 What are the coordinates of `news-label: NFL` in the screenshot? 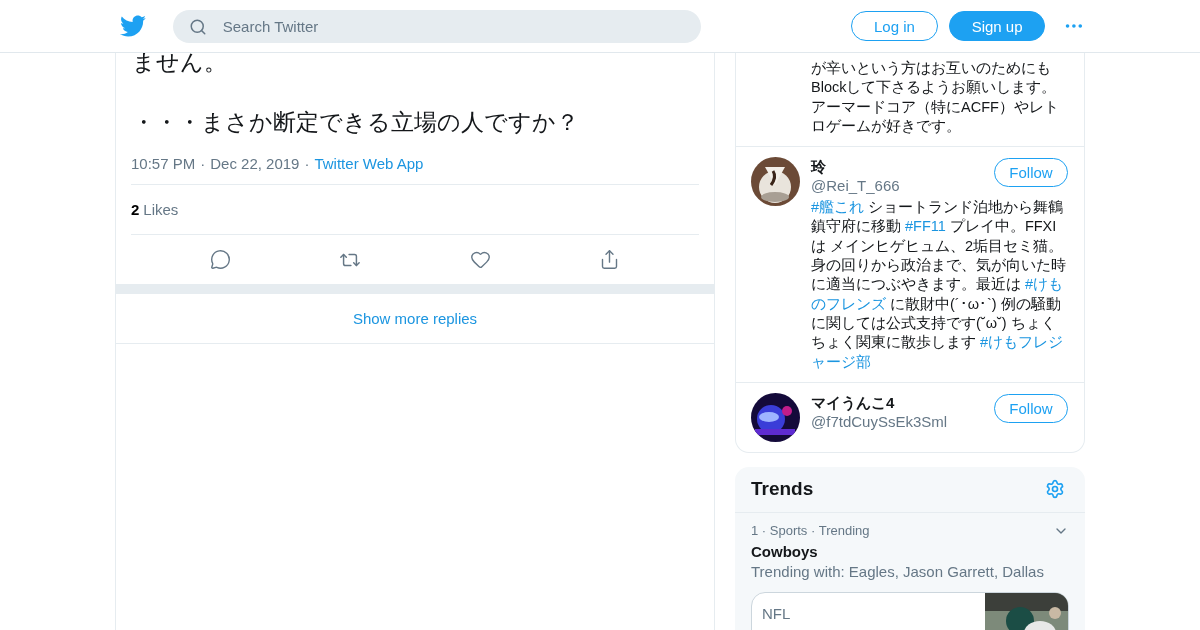 It's located at (776, 613).